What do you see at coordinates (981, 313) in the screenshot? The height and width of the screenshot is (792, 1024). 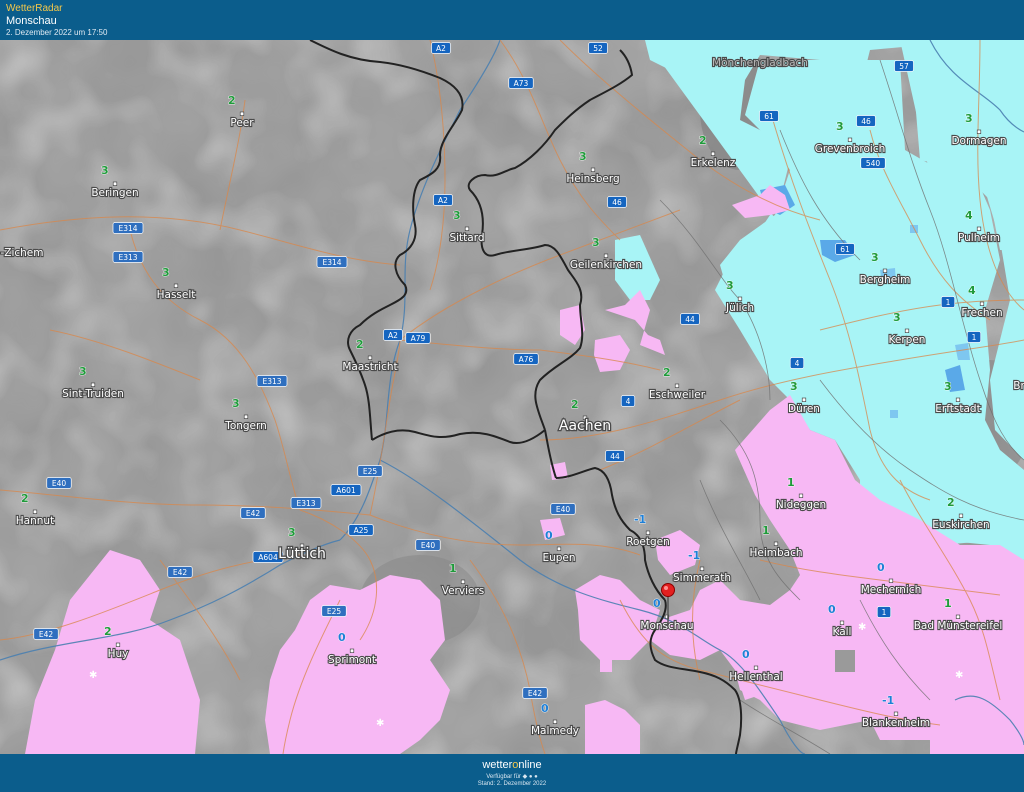 I see `city-name: Frechen` at bounding box center [981, 313].